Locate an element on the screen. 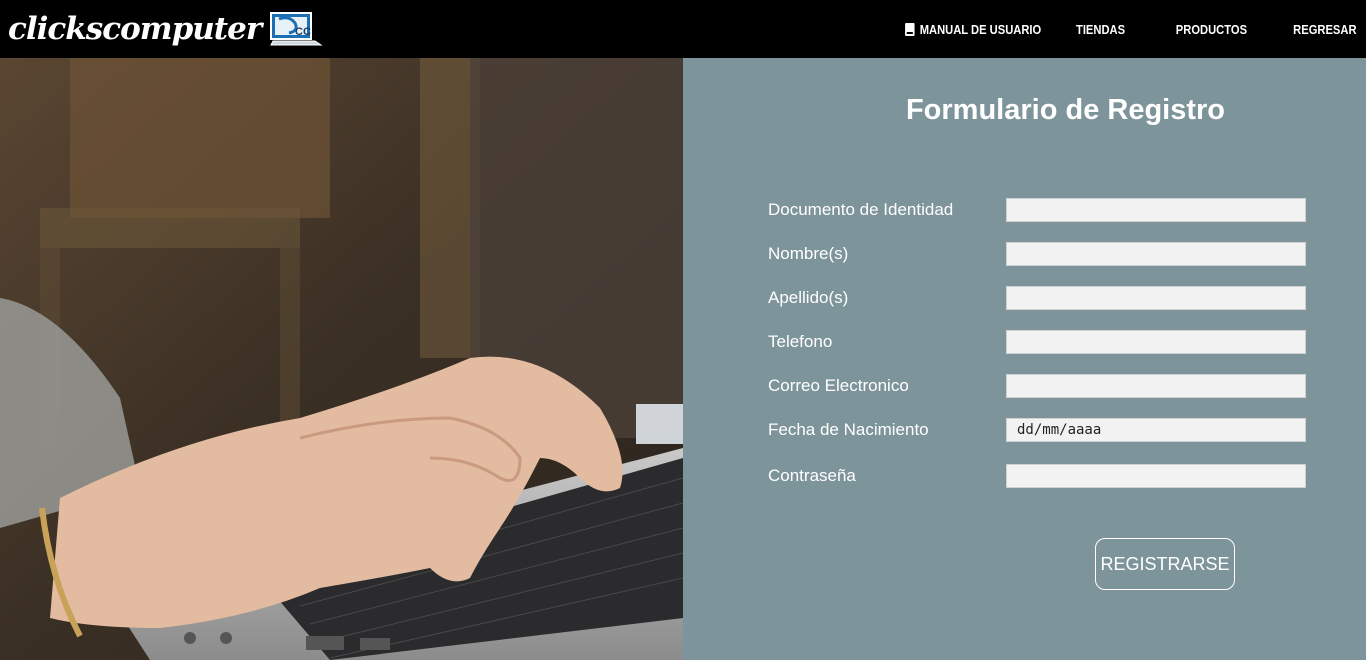 This screenshot has width=1366, height=660. register-button: REGISTRARSE is located at coordinates (1165, 564).